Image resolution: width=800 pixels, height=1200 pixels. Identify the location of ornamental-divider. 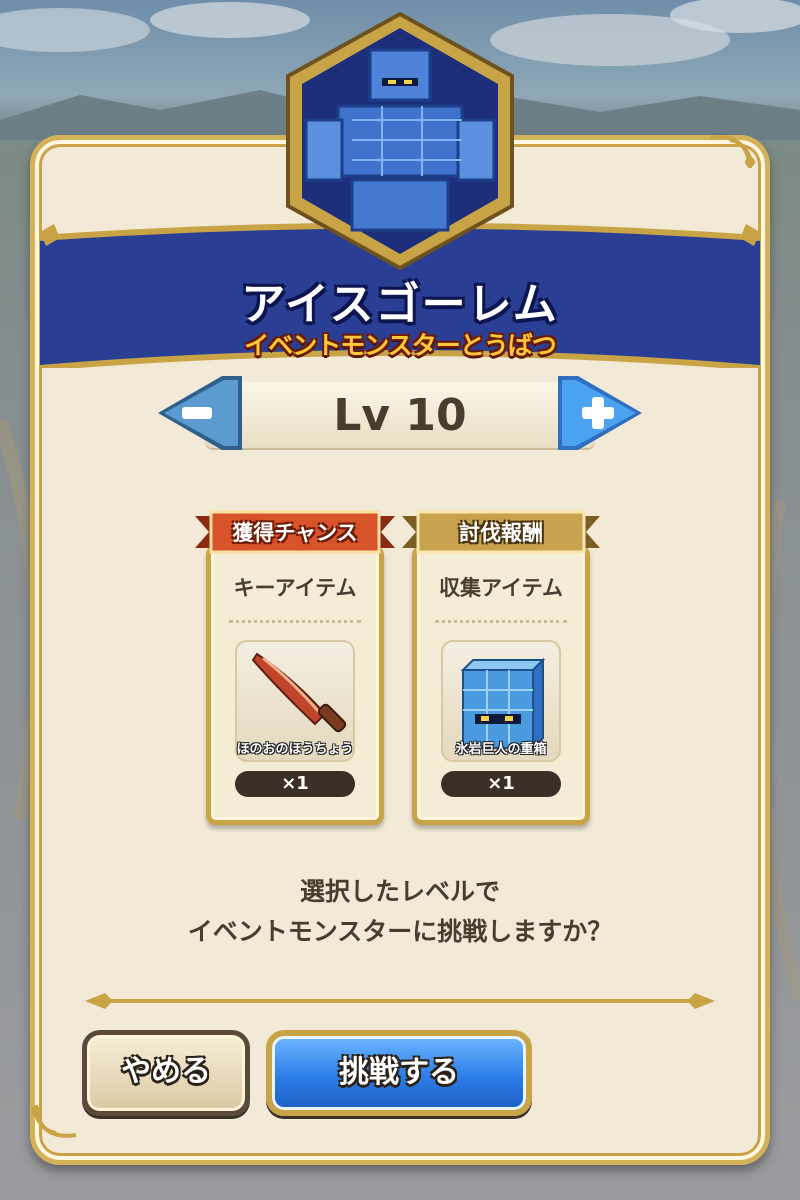
(400, 1001).